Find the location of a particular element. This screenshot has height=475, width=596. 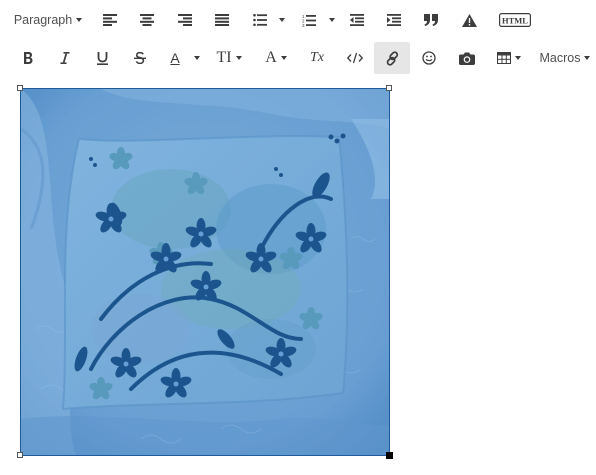

align-left-icon is located at coordinates (110, 20).